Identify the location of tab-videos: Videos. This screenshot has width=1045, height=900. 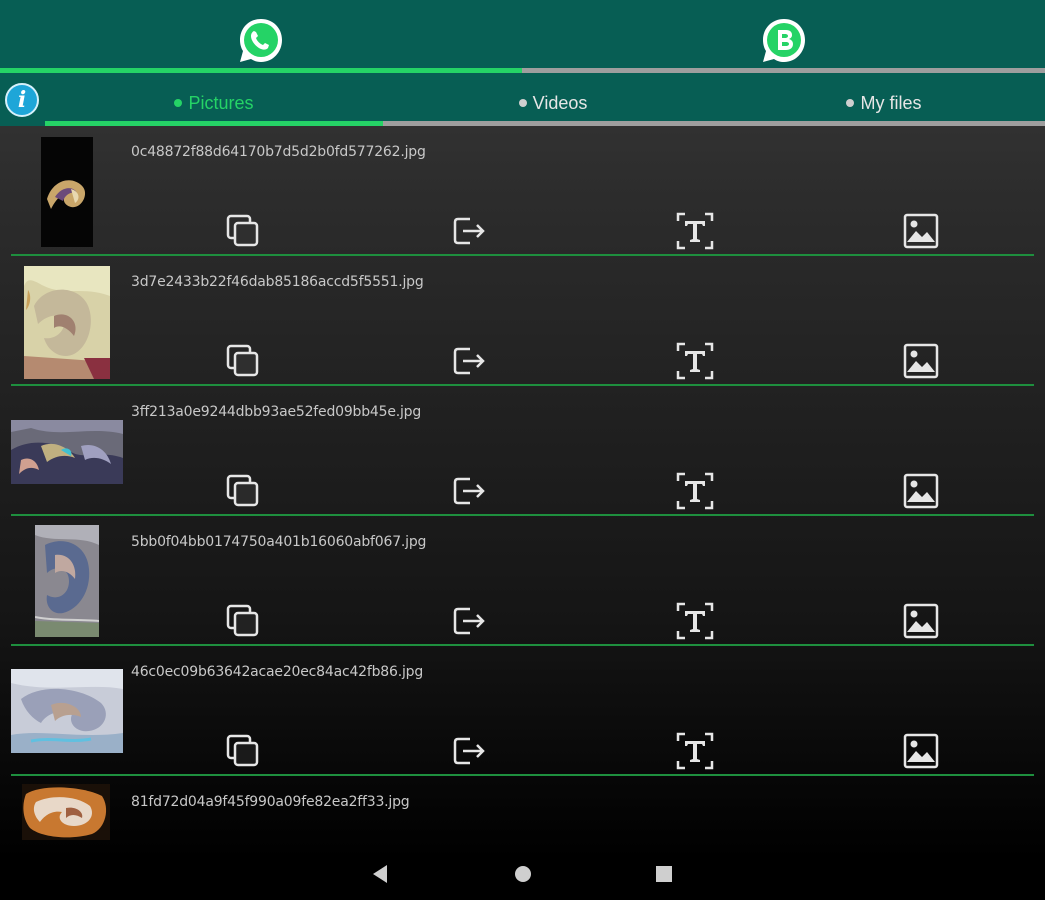
(553, 103).